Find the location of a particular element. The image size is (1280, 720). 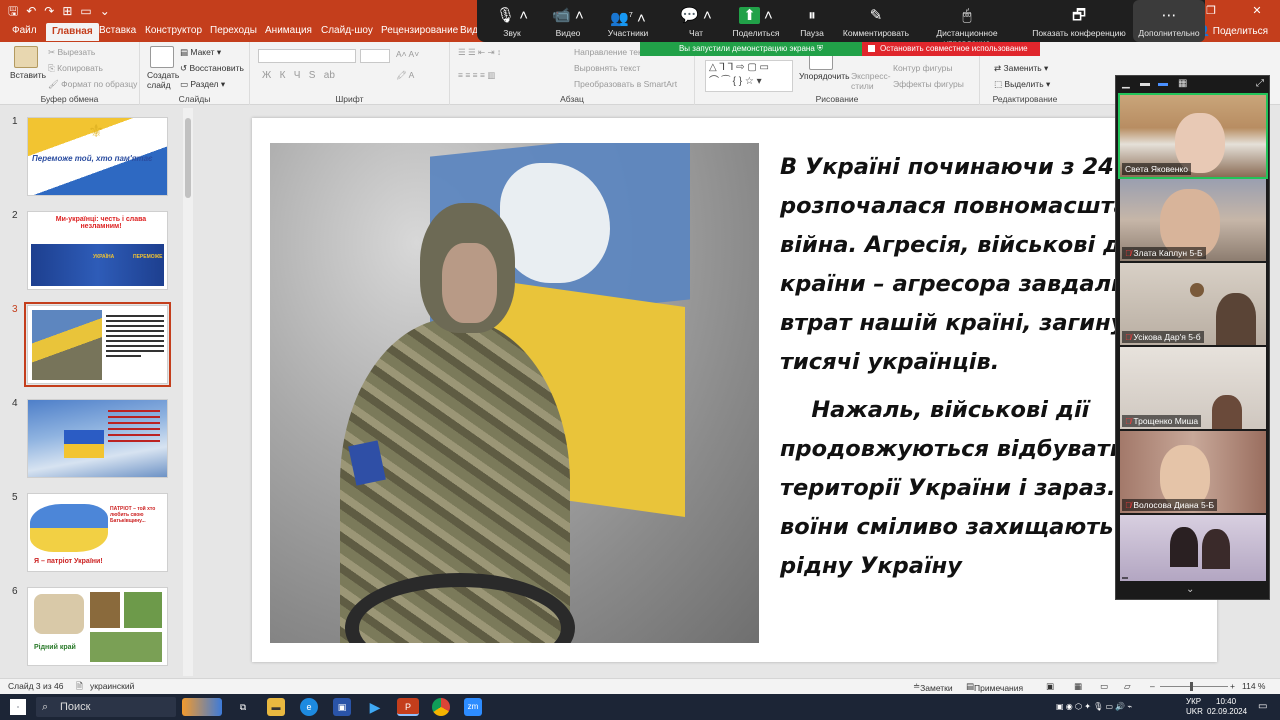

align-text-button: Выровнять текст is located at coordinates (607, 68).